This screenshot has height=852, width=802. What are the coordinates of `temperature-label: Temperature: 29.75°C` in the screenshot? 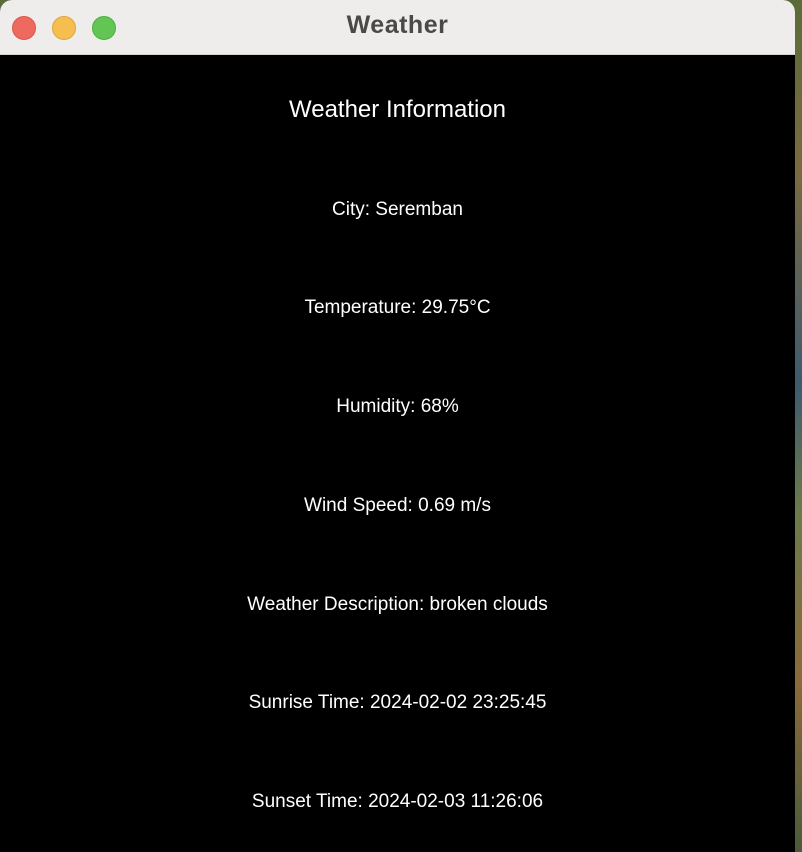 It's located at (397, 307).